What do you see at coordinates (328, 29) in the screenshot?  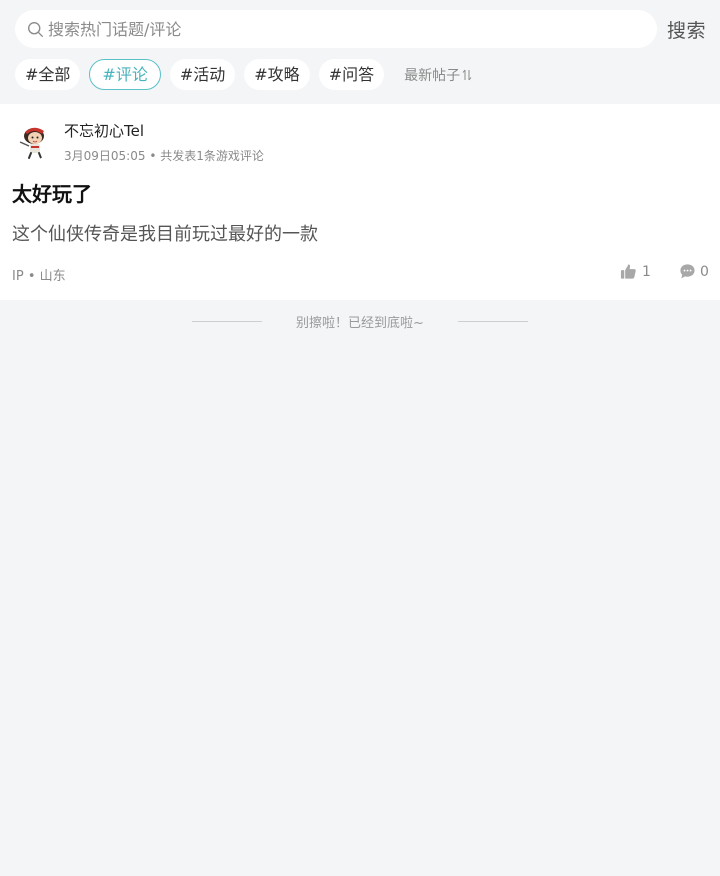 I see `search-input` at bounding box center [328, 29].